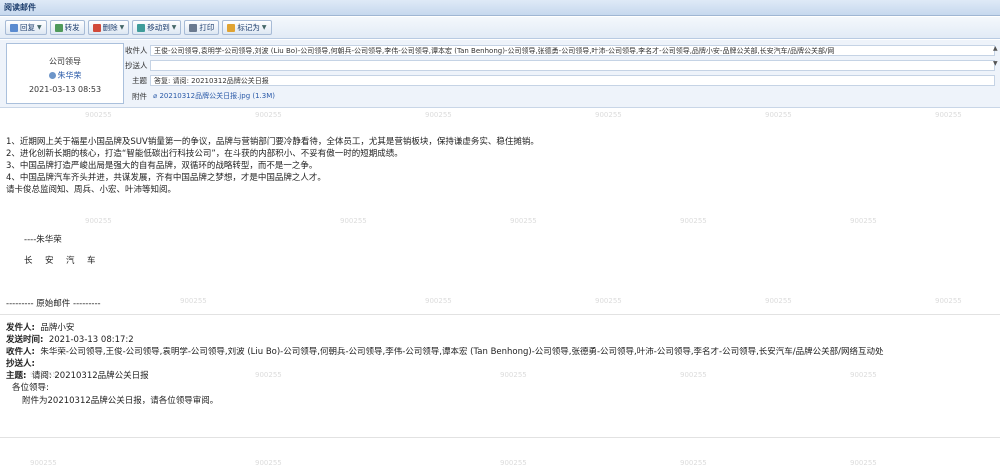  Describe the element at coordinates (58, 27) in the screenshot. I see `forward-icon` at that location.